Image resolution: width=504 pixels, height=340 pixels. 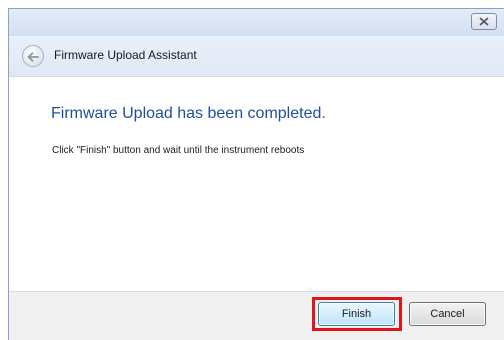 I want to click on close-icon, so click(x=484, y=21).